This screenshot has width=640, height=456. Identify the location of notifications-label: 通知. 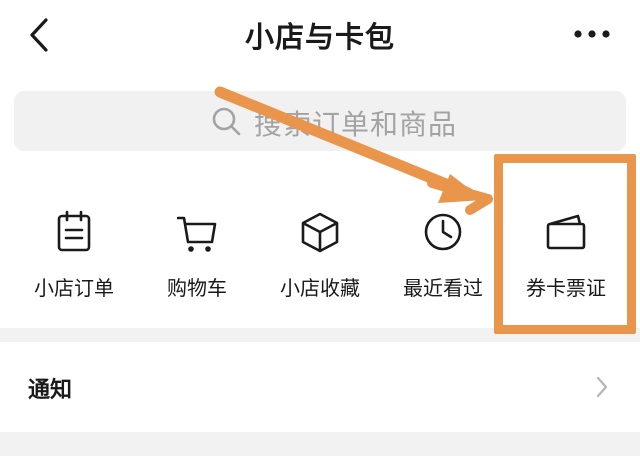
(50, 390).